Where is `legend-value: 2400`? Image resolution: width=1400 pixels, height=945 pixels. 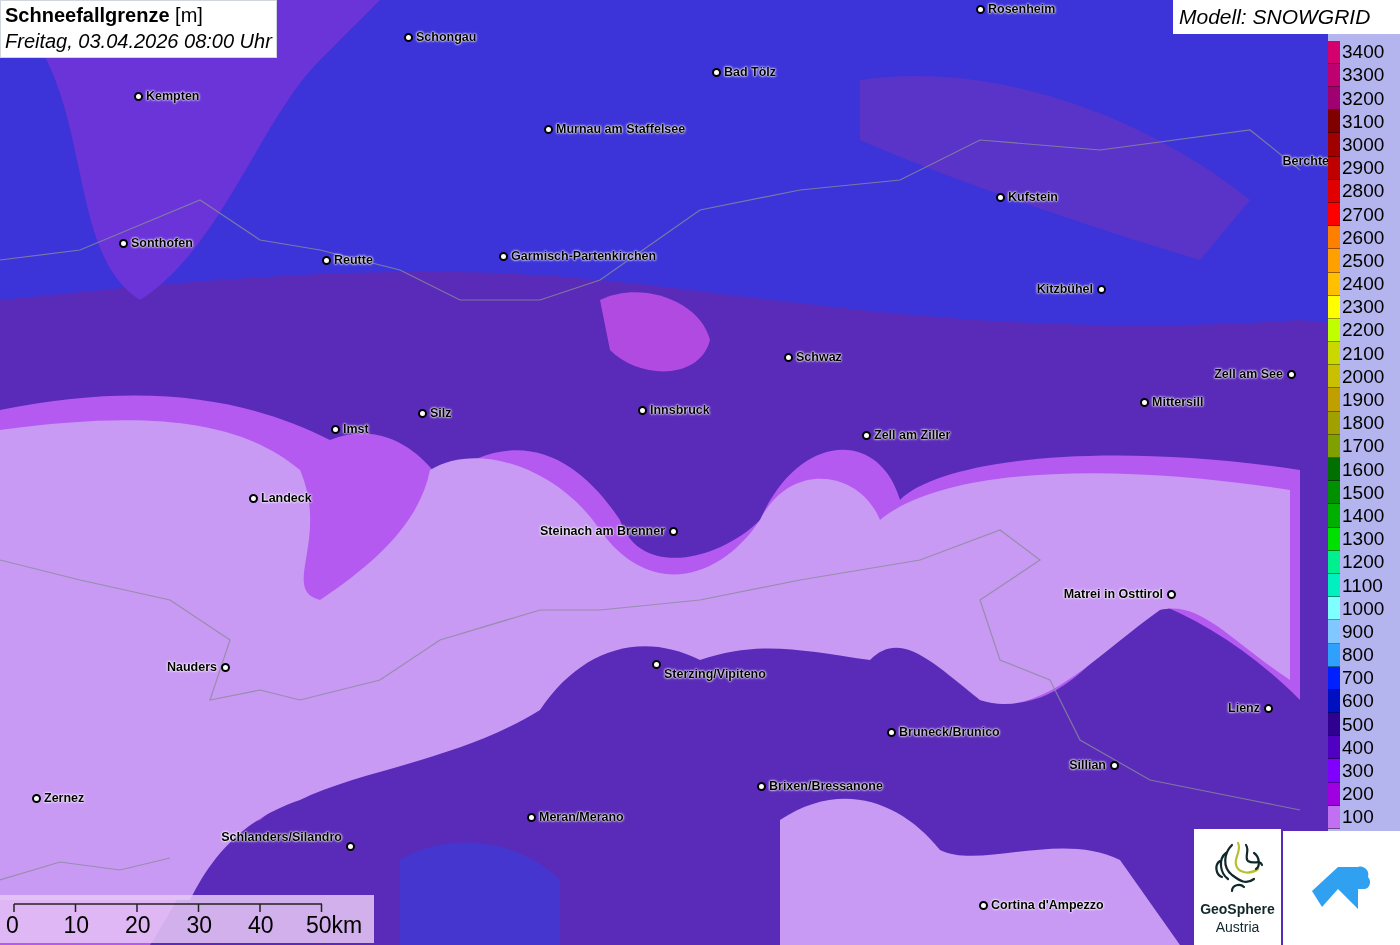 legend-value: 2400 is located at coordinates (1363, 284).